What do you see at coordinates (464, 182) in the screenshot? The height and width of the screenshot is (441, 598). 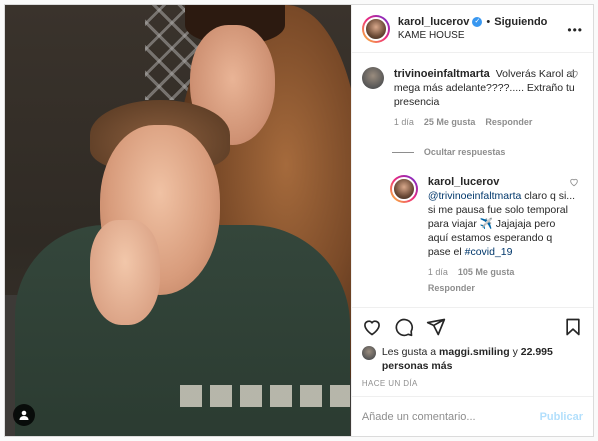 I see `reply-username: karol_lucerov` at bounding box center [464, 182].